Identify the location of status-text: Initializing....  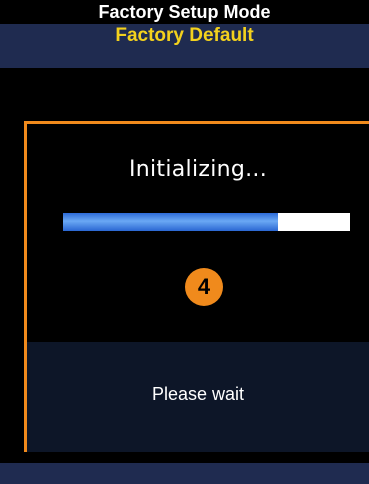
(198, 169).